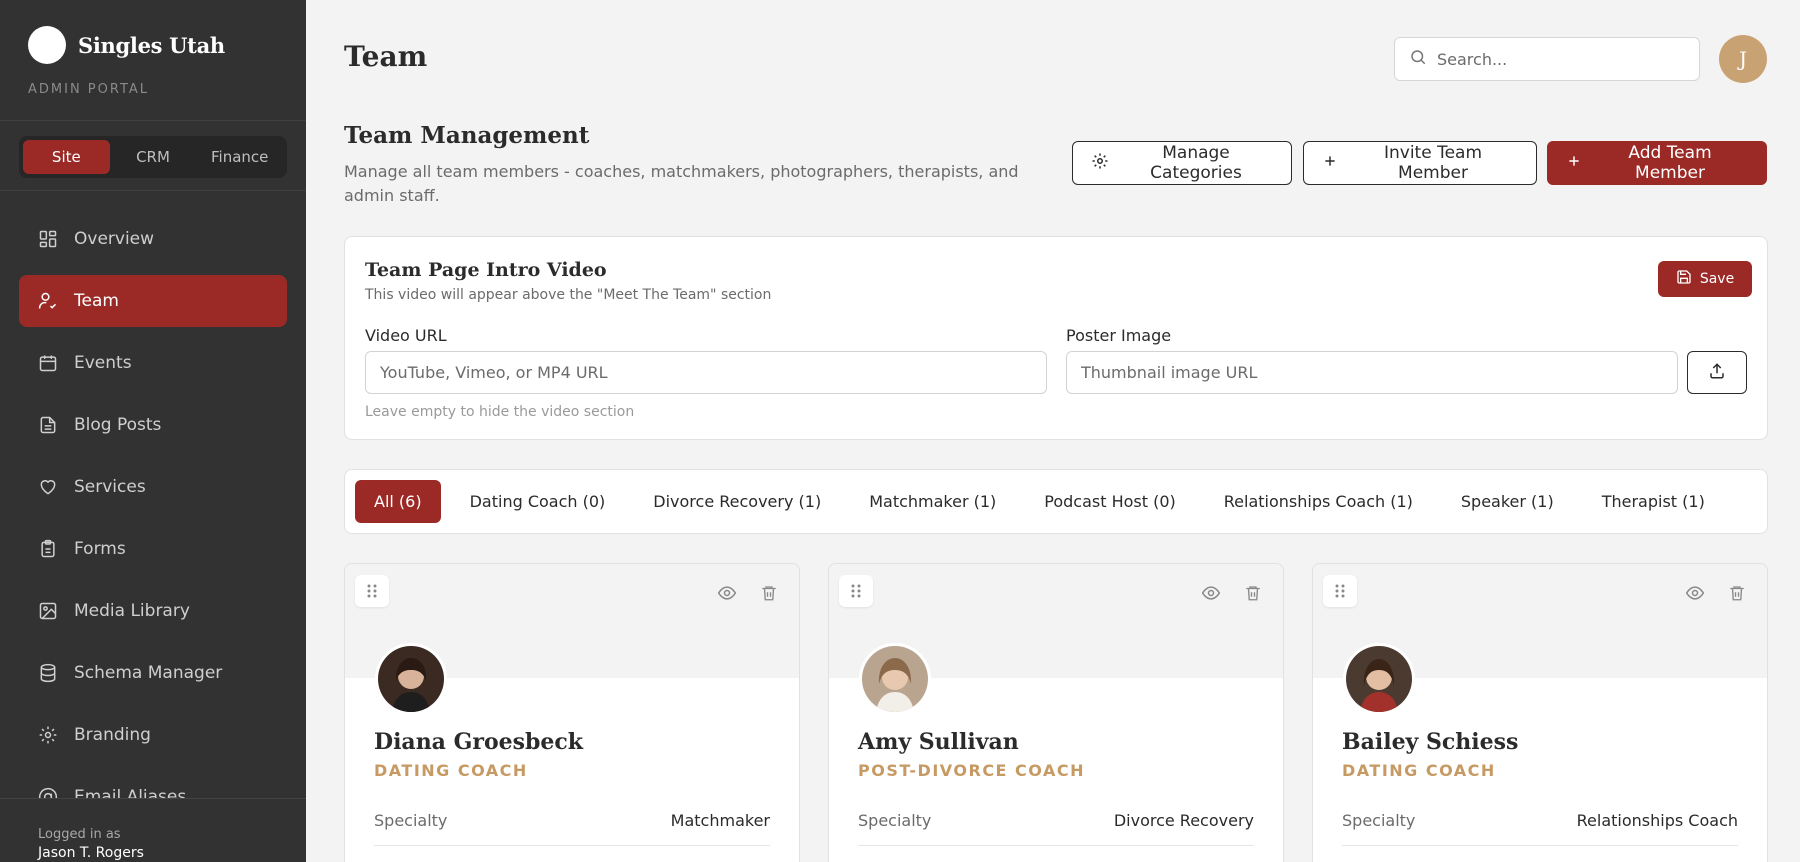 The height and width of the screenshot is (862, 1800). I want to click on database-icon, so click(48, 673).